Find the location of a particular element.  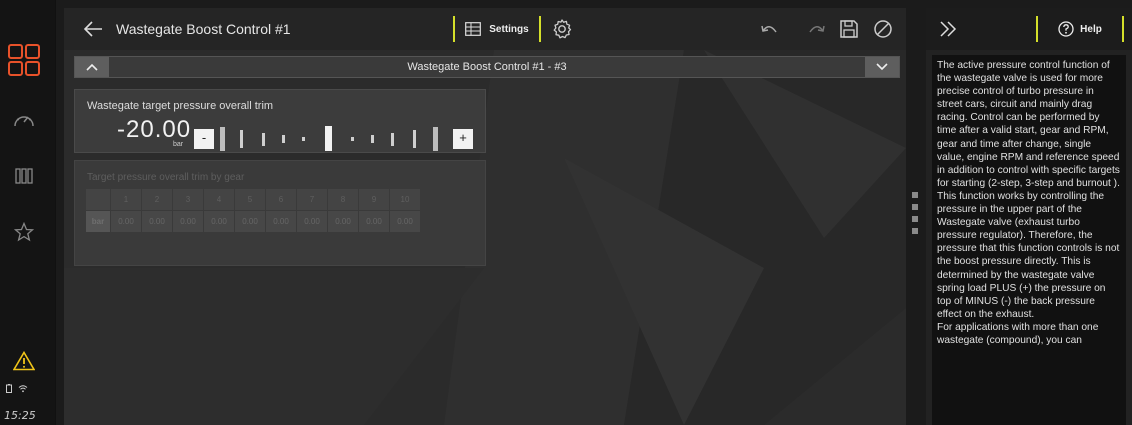

settings-label: Settings is located at coordinates (509, 29).